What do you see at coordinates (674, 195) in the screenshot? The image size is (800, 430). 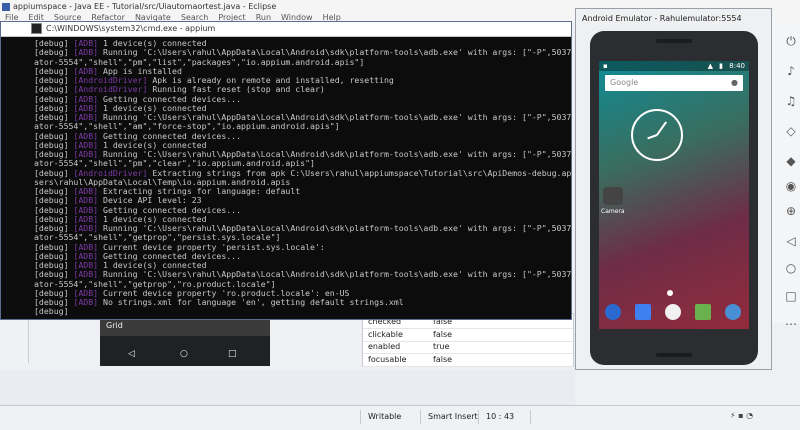 I see `phone-screen: ▪ 8:40 ▮ ▲ Google ● Camera ◁` at bounding box center [674, 195].